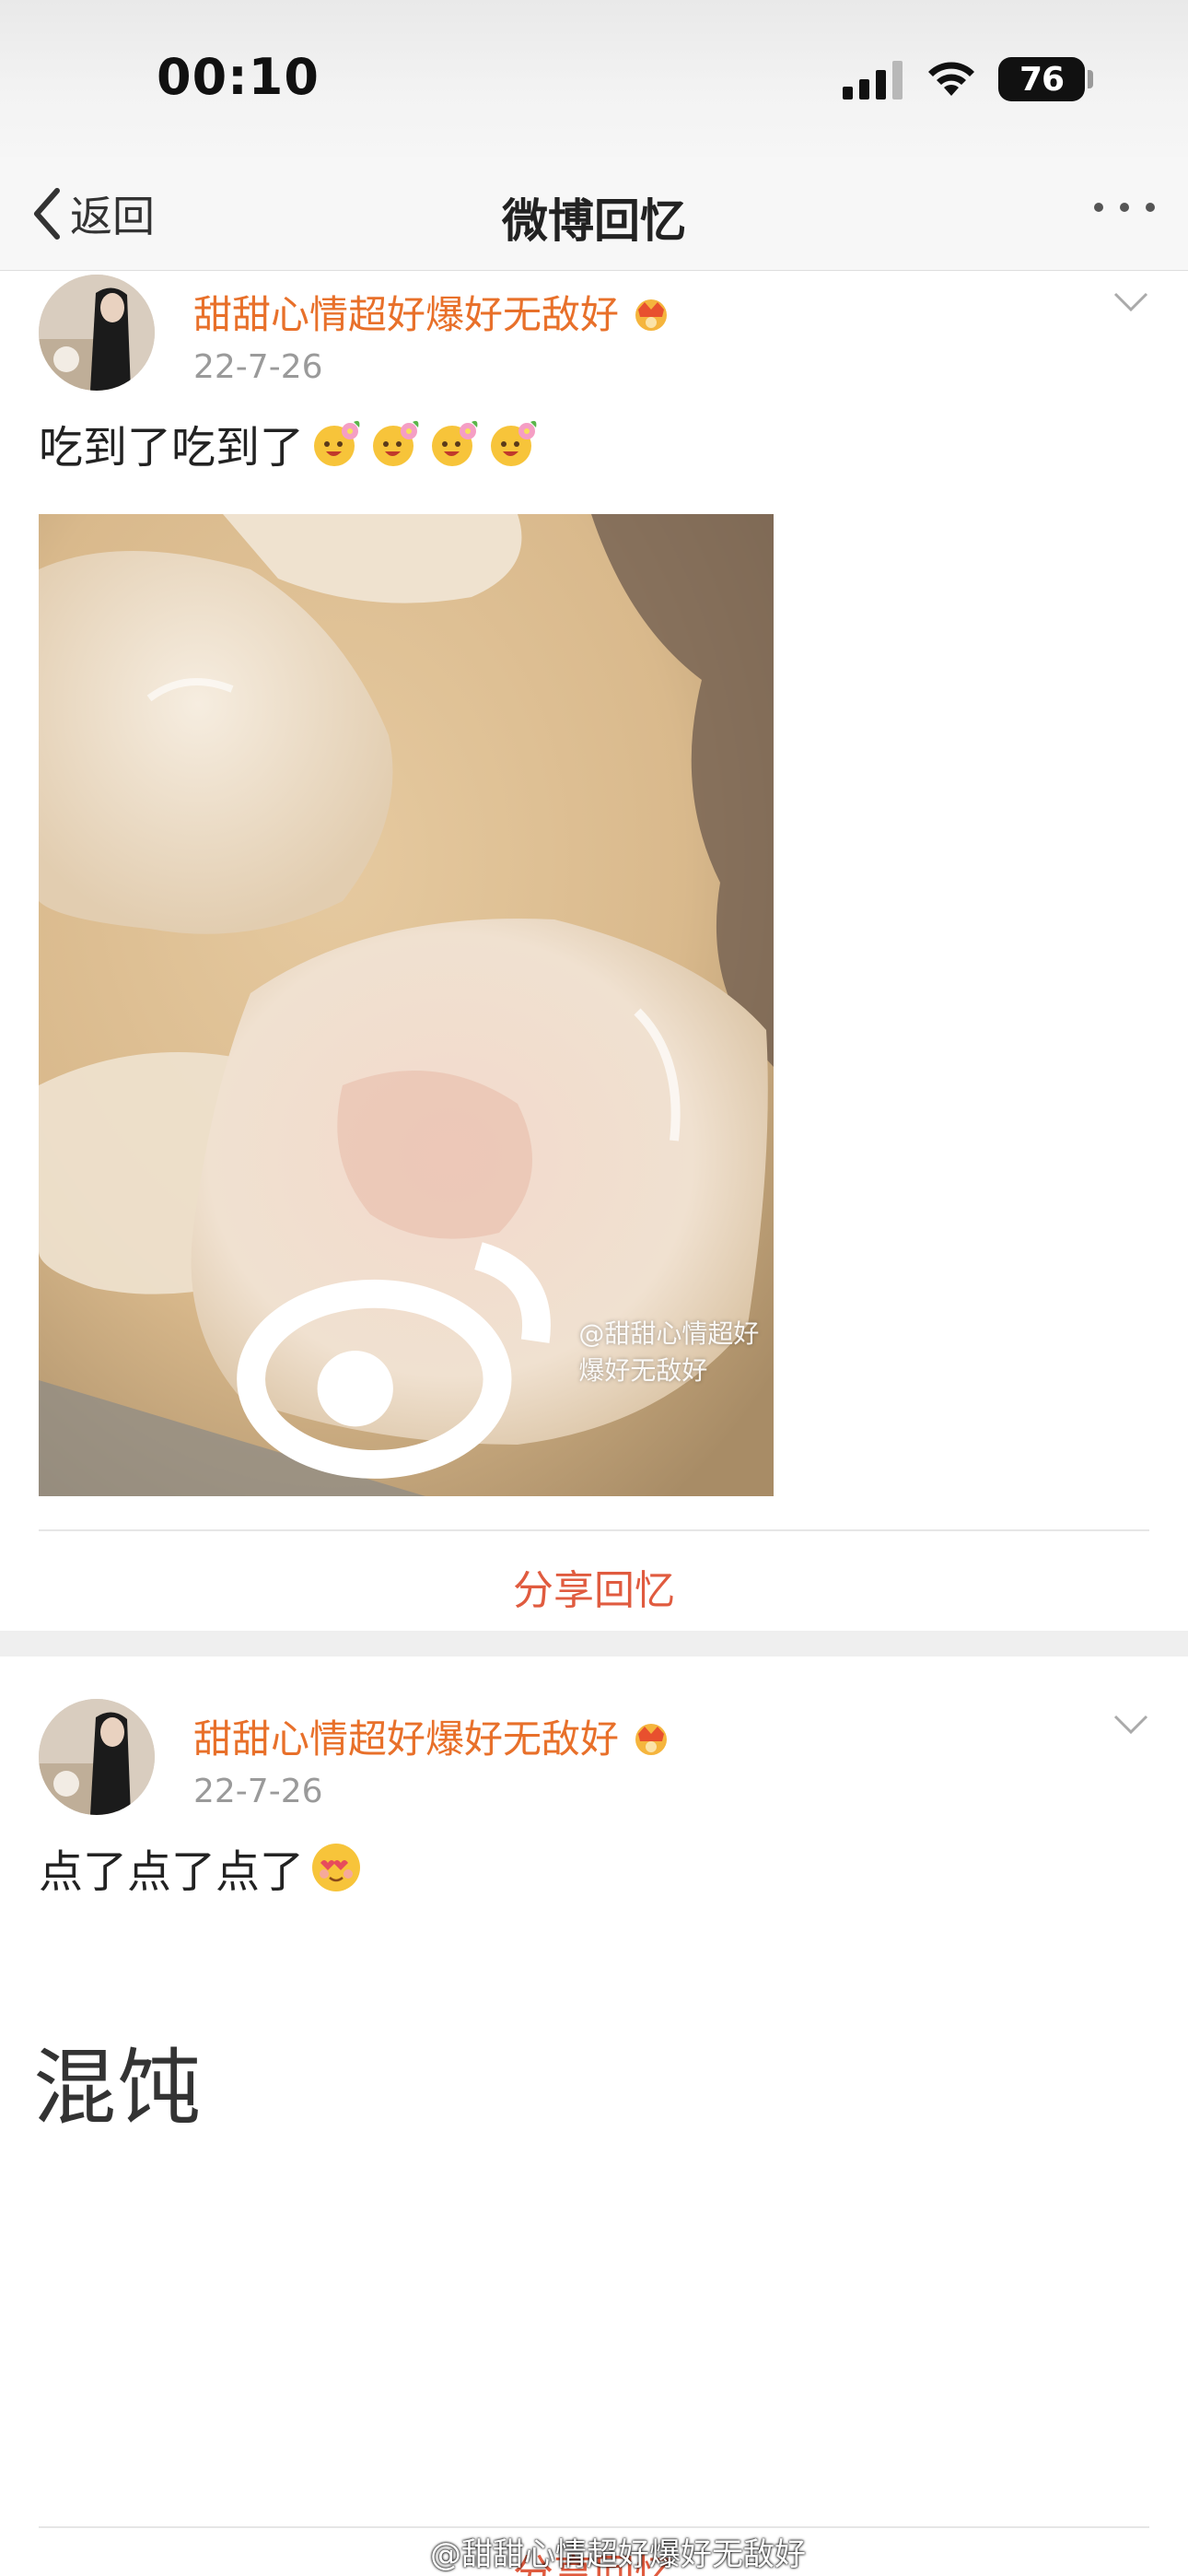 This screenshot has width=1188, height=2576. What do you see at coordinates (118, 2088) in the screenshot?
I see `image-caption-text: 混饨` at bounding box center [118, 2088].